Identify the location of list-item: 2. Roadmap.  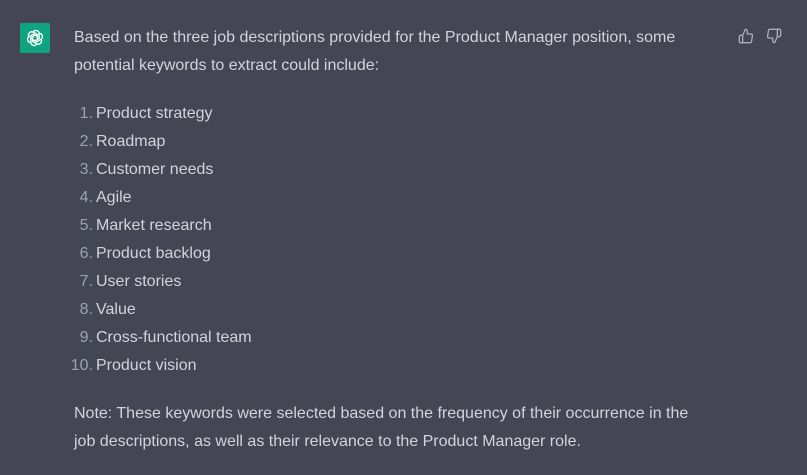
(389, 142).